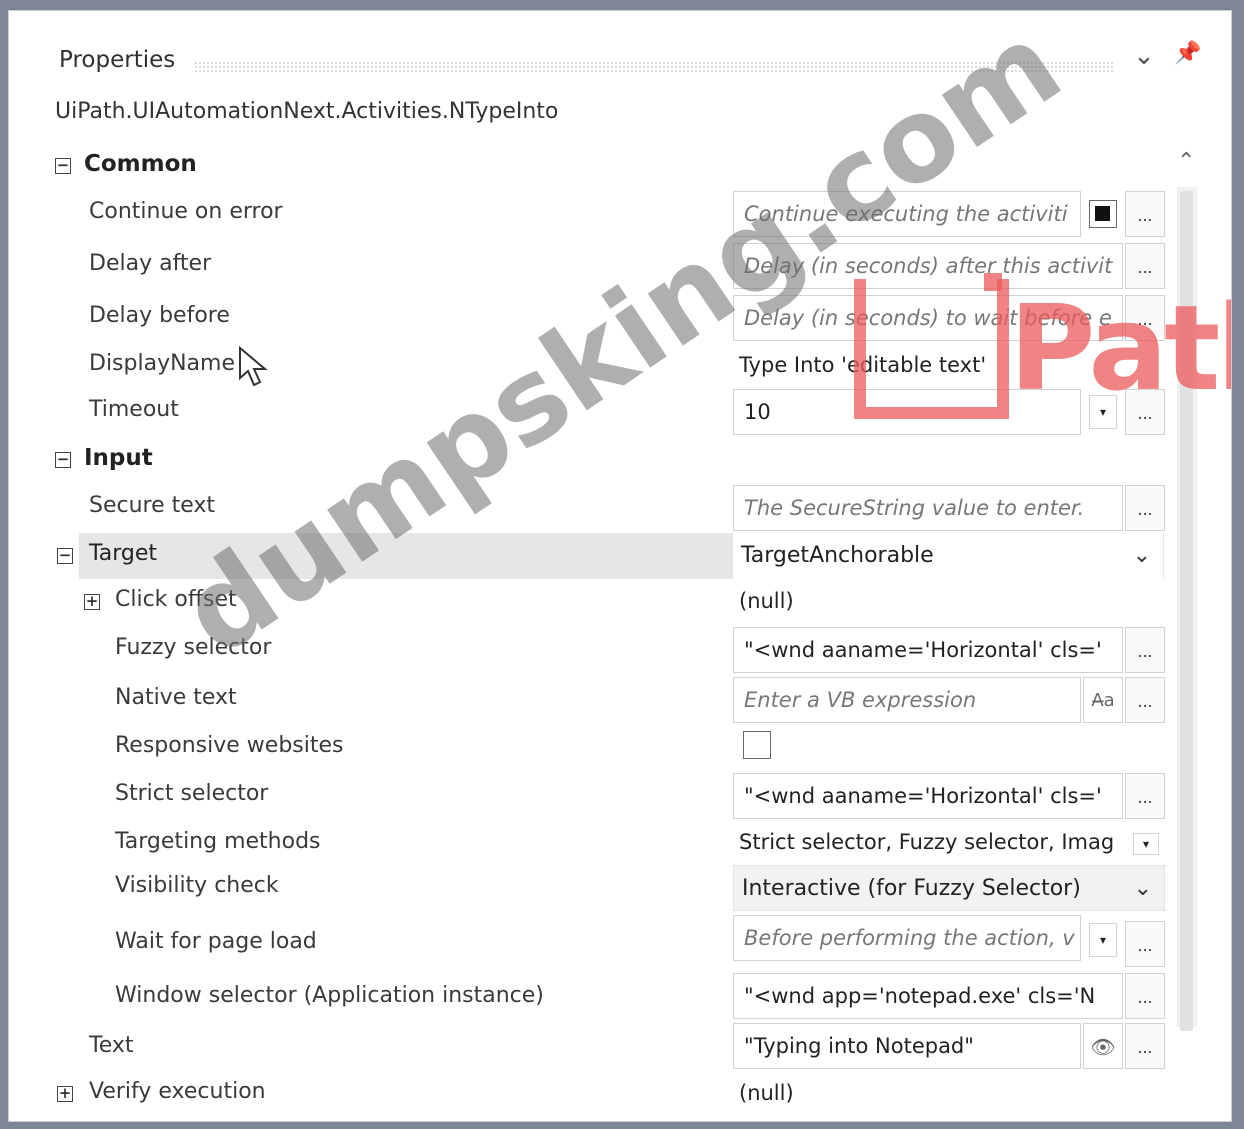 The height and width of the screenshot is (1129, 1244). What do you see at coordinates (177, 1091) in the screenshot?
I see `prop-label: Verify execution` at bounding box center [177, 1091].